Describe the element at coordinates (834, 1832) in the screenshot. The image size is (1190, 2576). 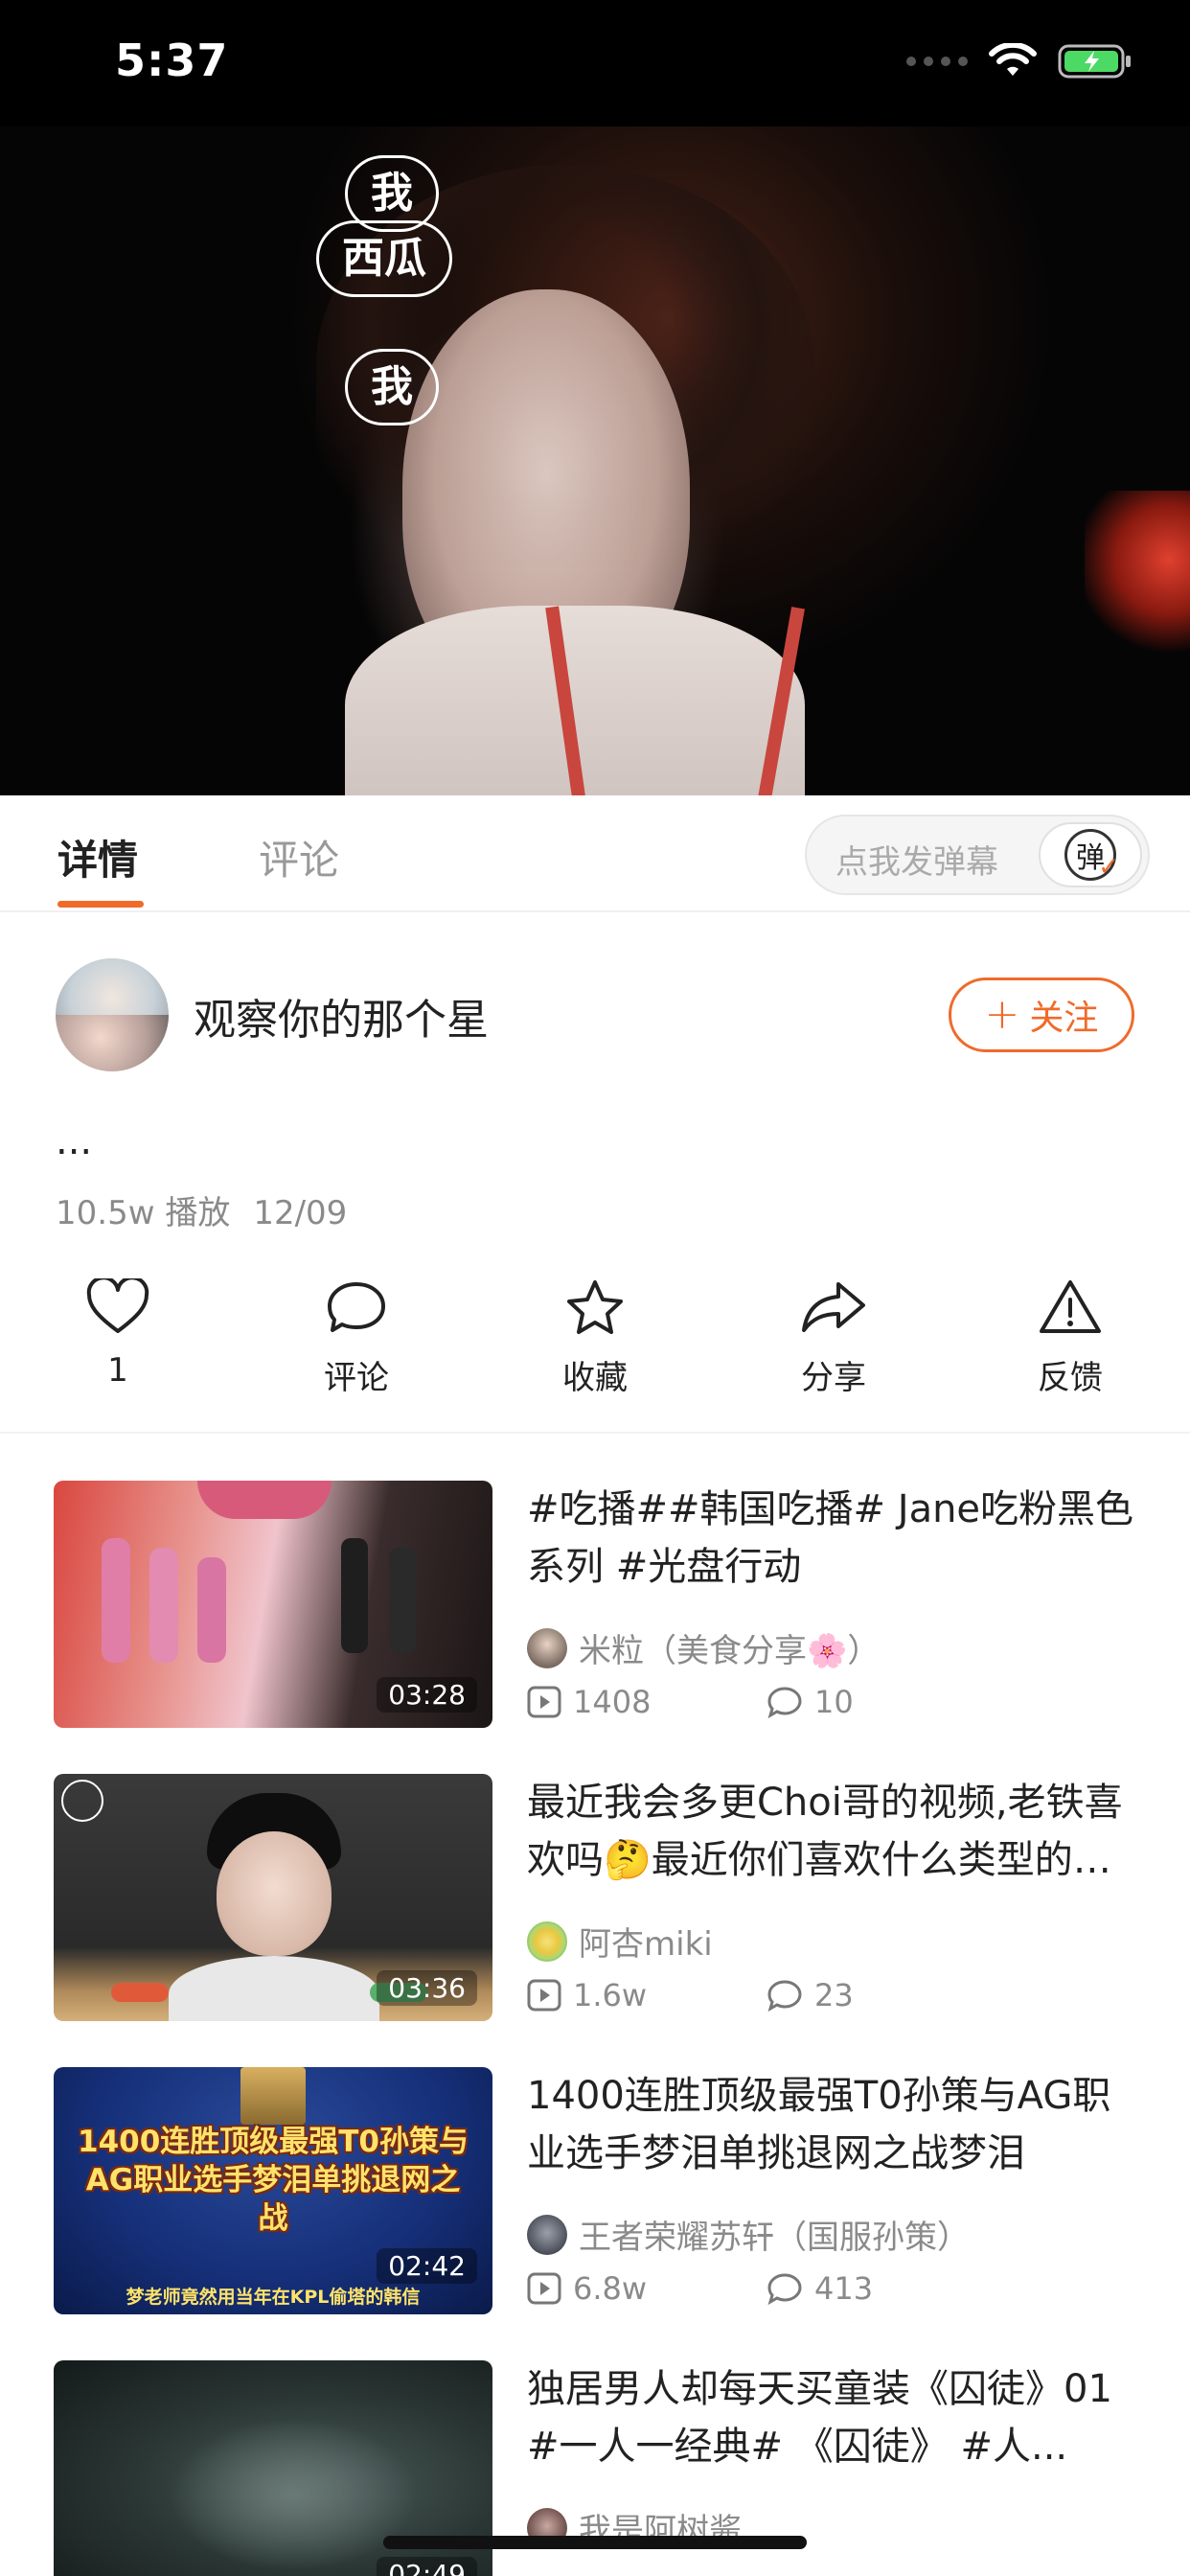
I see `video-title: 最近我会多更Choi哥的视频,老铁喜欢吗🤔最近你们喜欢什么类型的视频` at that location.